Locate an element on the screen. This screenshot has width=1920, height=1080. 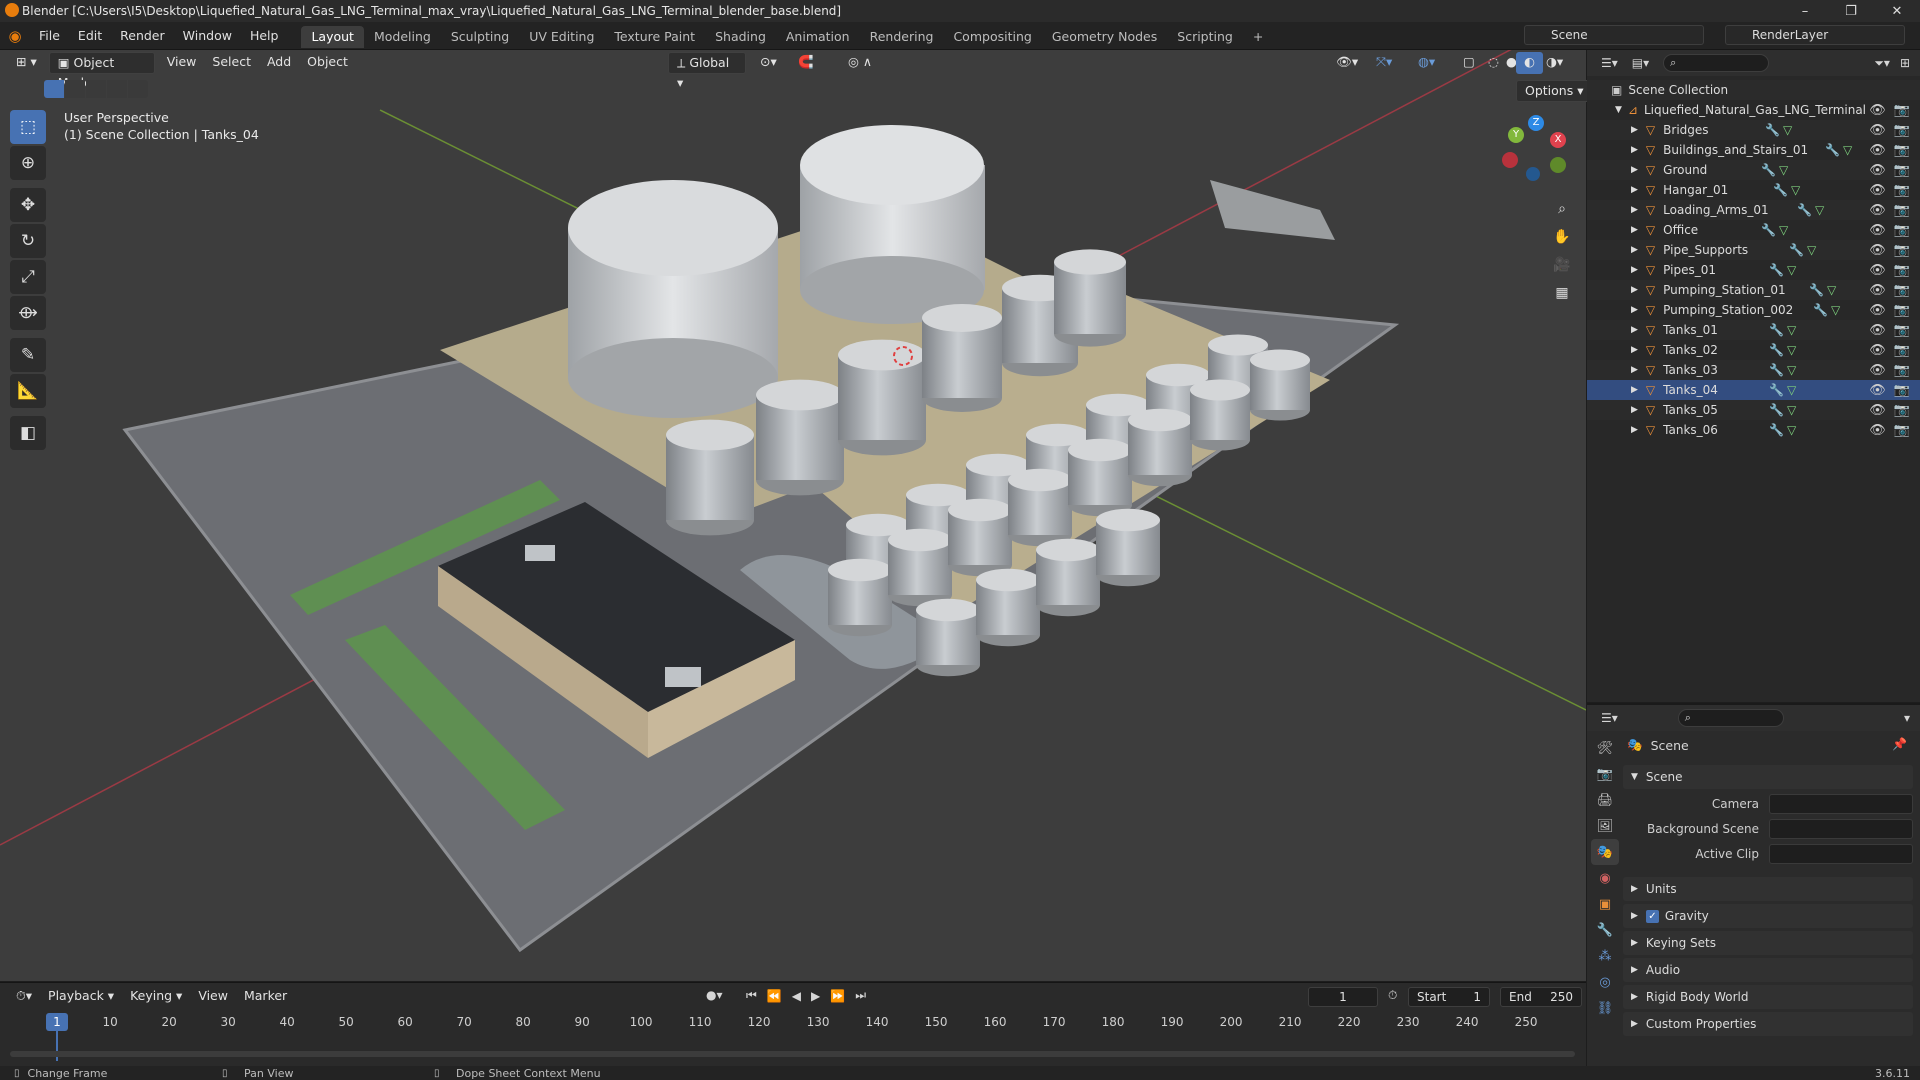
properties-options-icon: ▾ is located at coordinates (1907, 718).